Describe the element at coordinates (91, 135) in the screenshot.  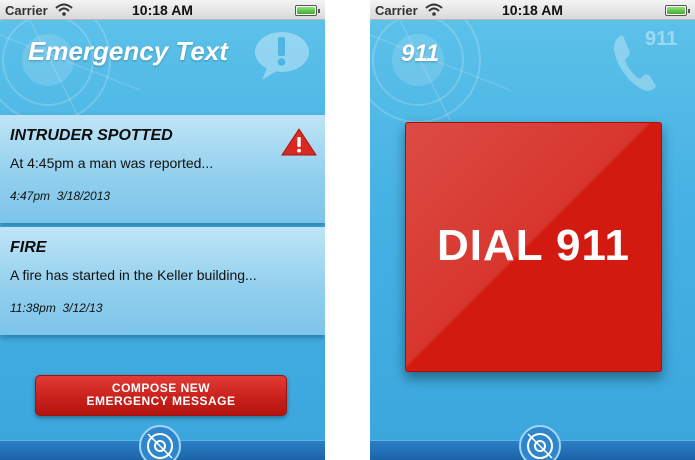
I see `message-title: INTRUDER SPOTTED` at that location.